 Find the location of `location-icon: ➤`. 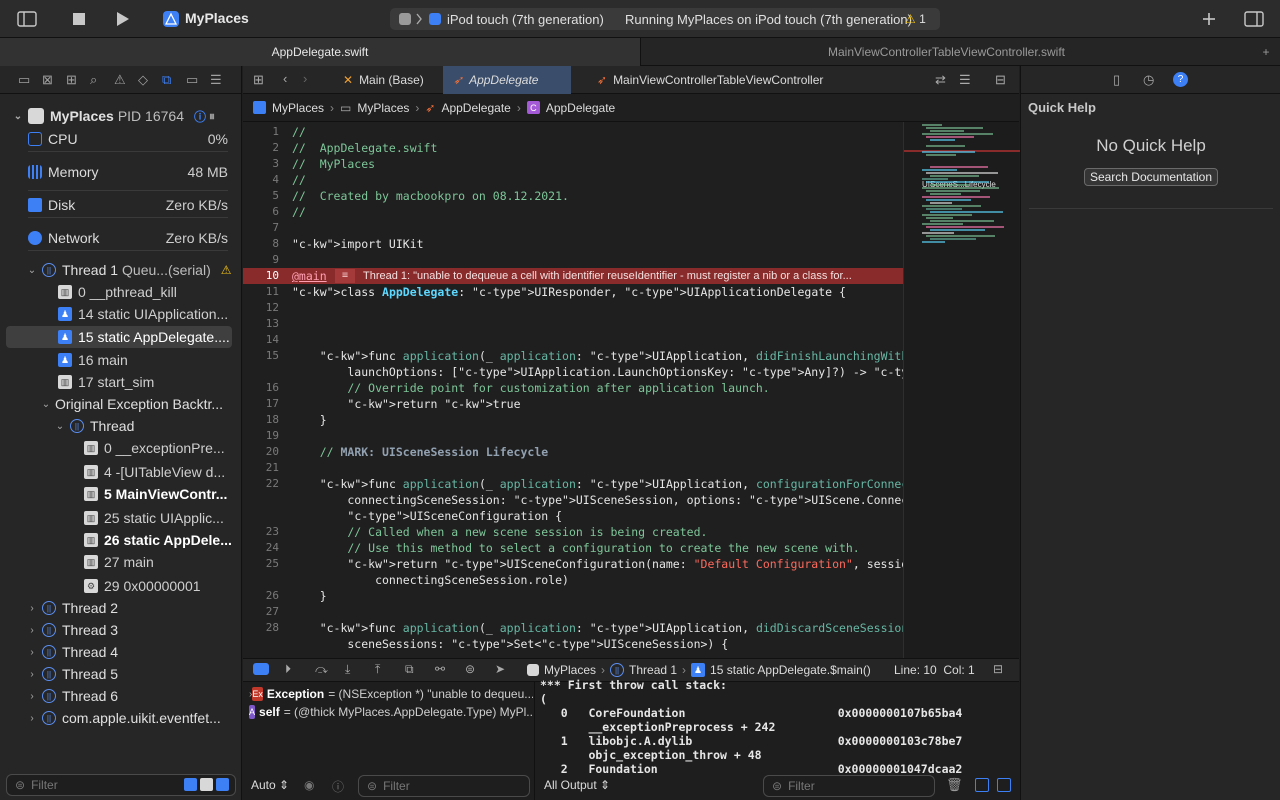

location-icon: ➤ is located at coordinates (500, 669).